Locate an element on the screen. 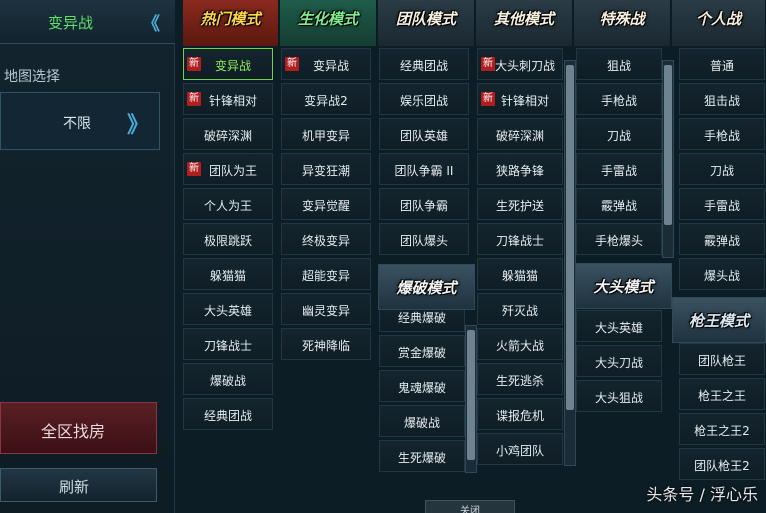 This screenshot has width=766, height=513. mode-option: 大头狙战 is located at coordinates (619, 396).